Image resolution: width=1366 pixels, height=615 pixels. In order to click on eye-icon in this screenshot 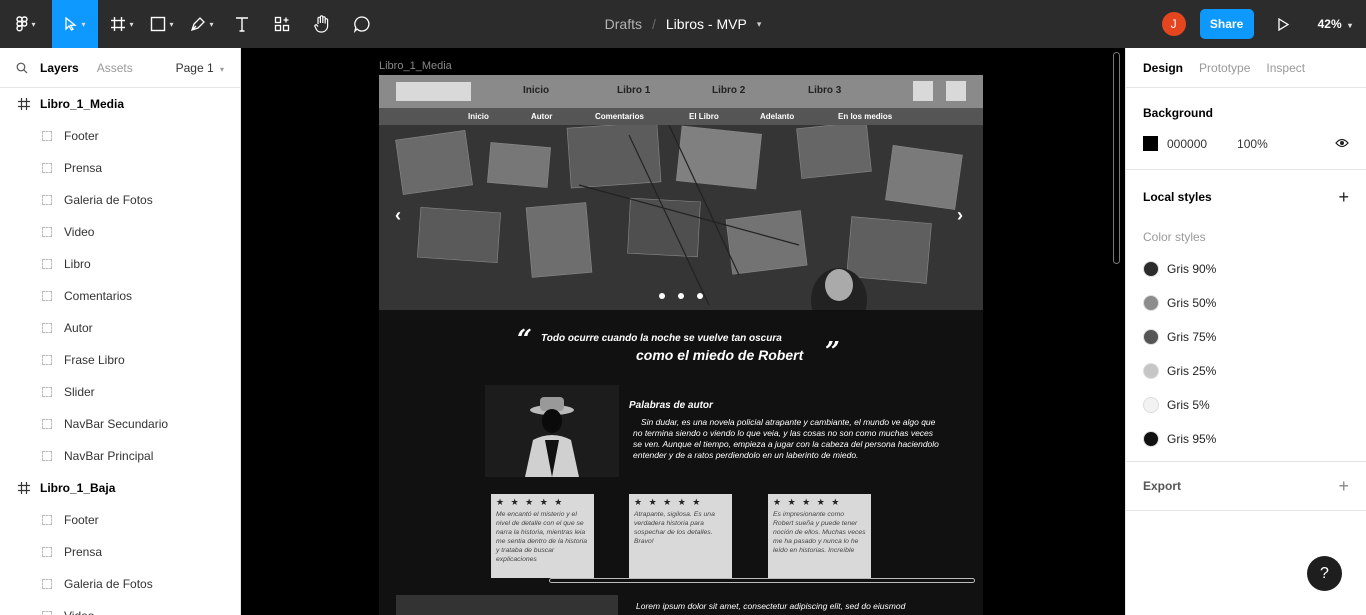, I will do `click(1342, 144)`.